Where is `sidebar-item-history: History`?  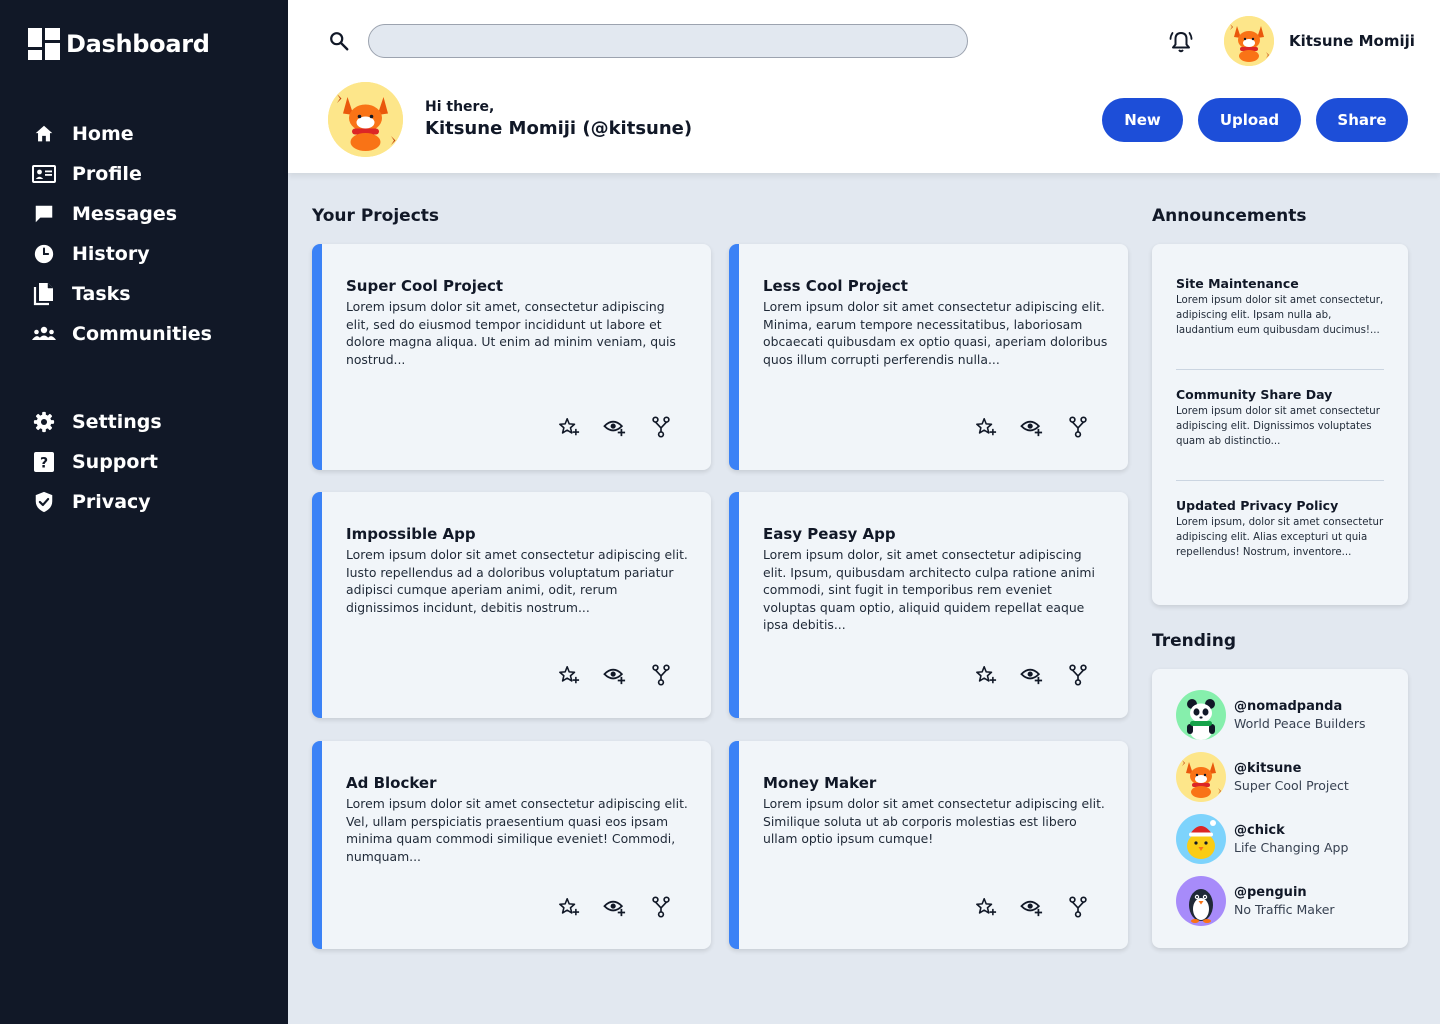
sidebar-item-history: History is located at coordinates (122, 254).